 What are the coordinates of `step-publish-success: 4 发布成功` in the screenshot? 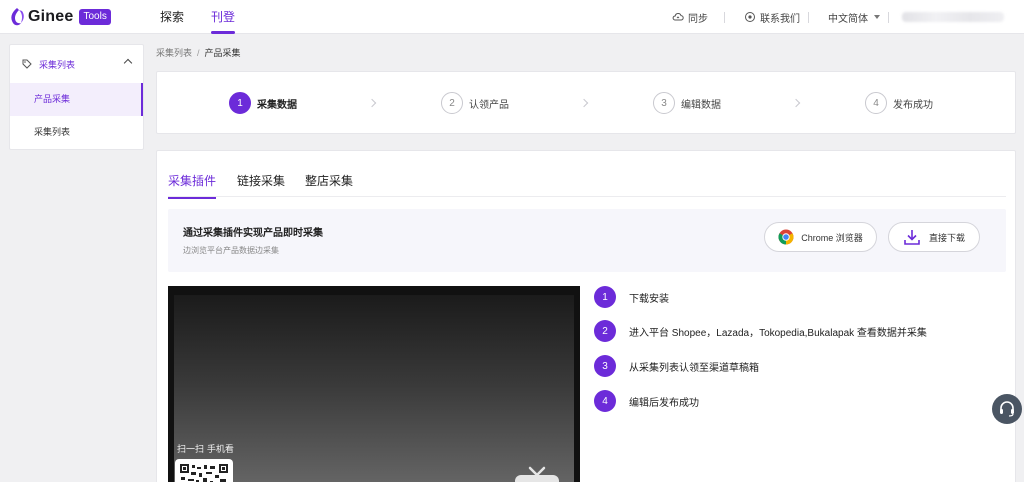 It's located at (899, 103).